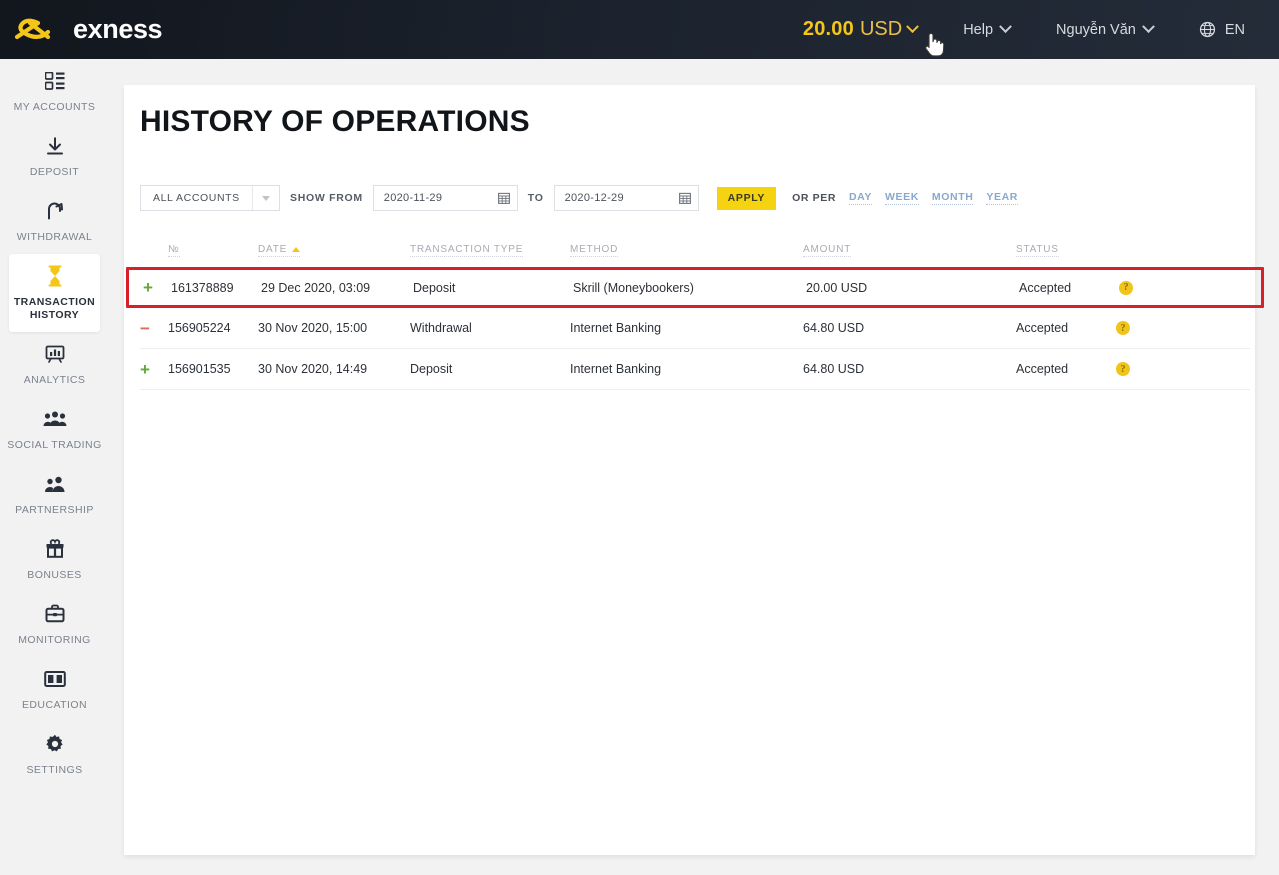  What do you see at coordinates (326, 198) in the screenshot?
I see `show-from-label: SHOW FROM` at bounding box center [326, 198].